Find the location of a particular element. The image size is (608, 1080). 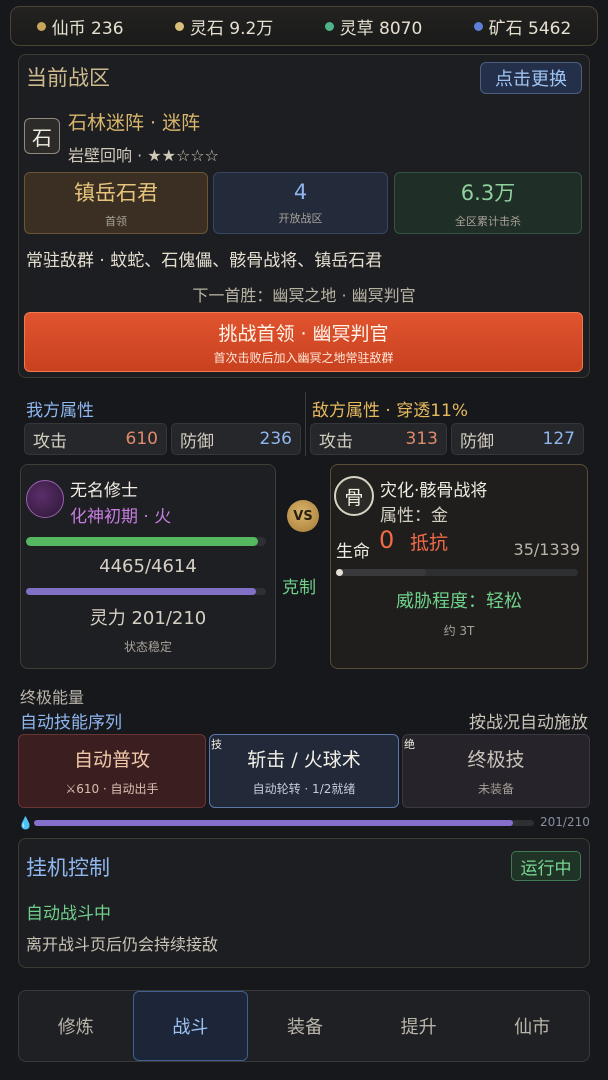

my-defense-label: 防御 is located at coordinates (197, 441).